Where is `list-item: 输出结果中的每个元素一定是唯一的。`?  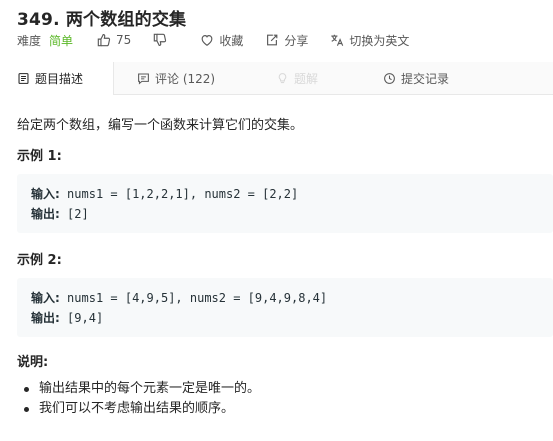 list-item: 输出结果中的每个元素一定是唯一的。 is located at coordinates (138, 389).